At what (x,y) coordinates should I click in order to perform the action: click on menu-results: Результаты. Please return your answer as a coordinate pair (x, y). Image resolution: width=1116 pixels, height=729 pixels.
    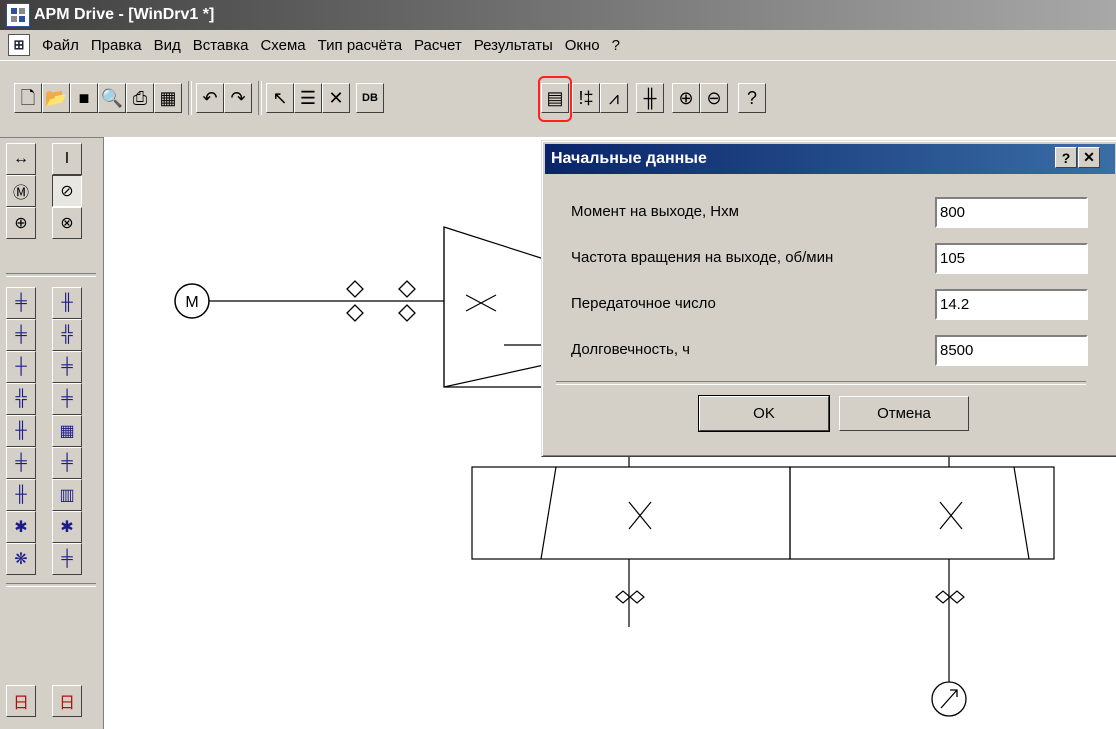
    Looking at the image, I should click on (513, 45).